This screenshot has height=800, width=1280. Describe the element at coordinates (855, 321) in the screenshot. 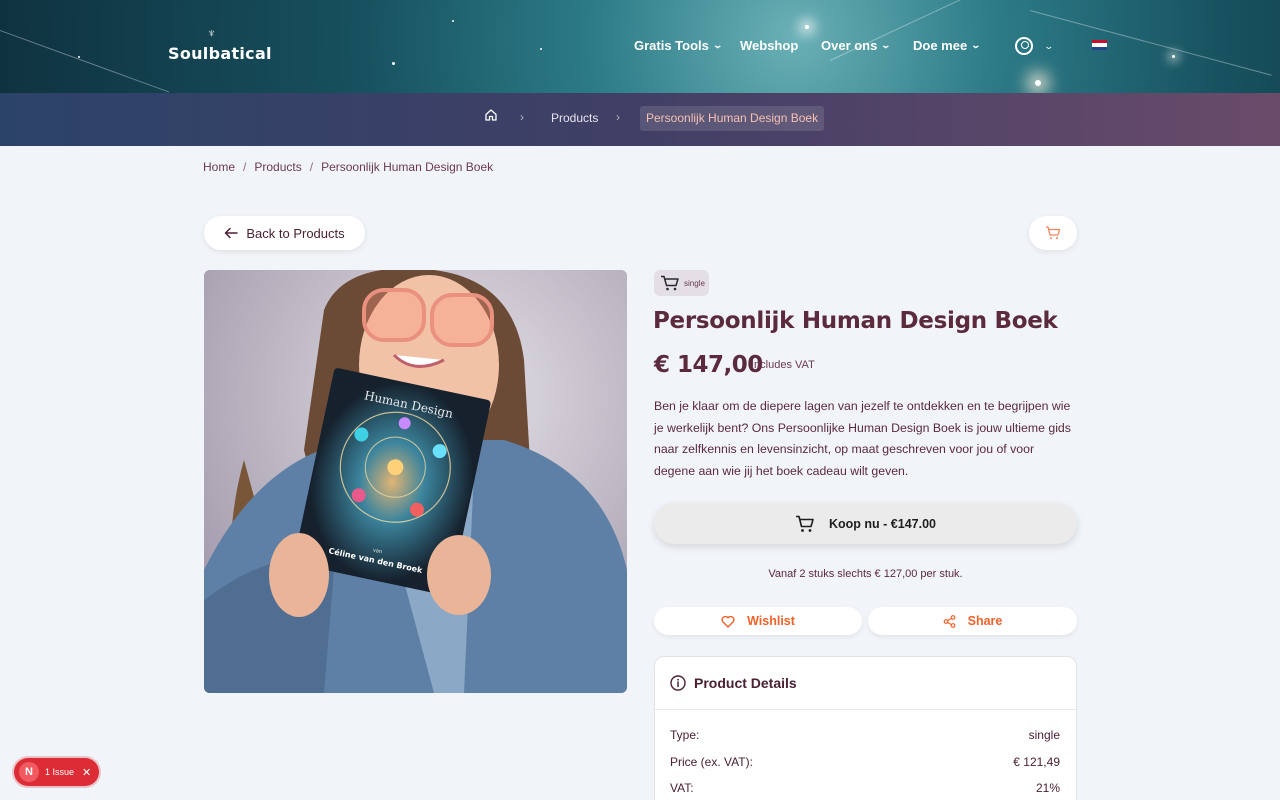

I see `product-title: Persoonlijk Human Design Boek` at that location.